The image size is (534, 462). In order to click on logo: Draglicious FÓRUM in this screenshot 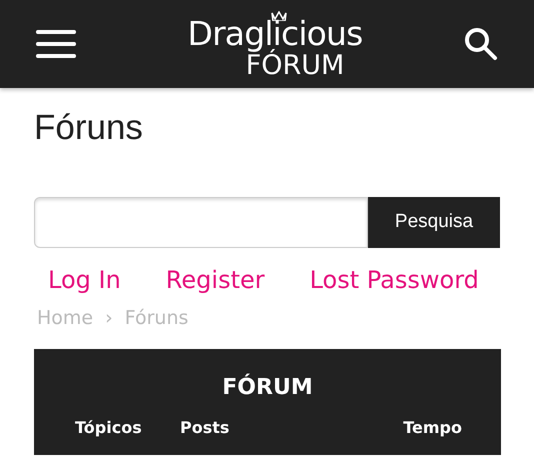, I will do `click(275, 44)`.